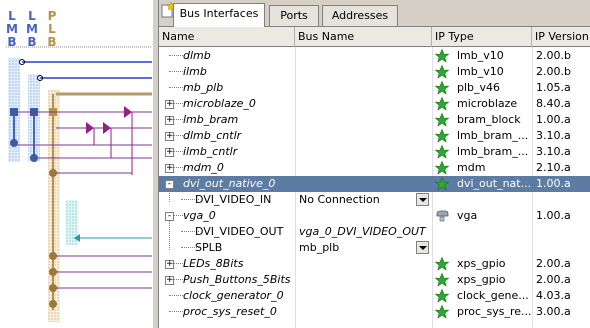 The height and width of the screenshot is (328, 590). I want to click on table-row: SPLB mb_plb, so click(374, 248).